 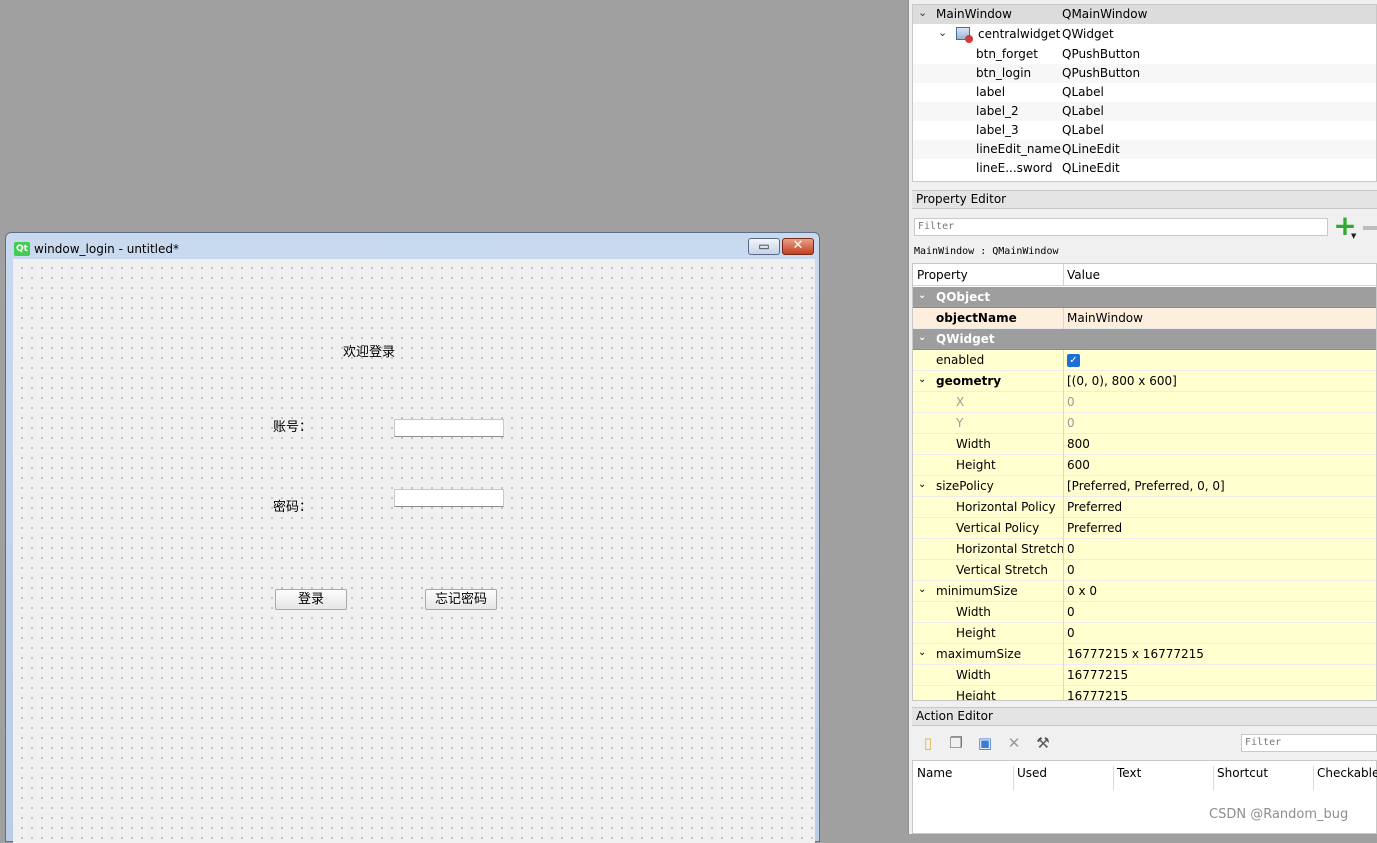 What do you see at coordinates (1144, 54) in the screenshot?
I see `inspector-row-child: btn_forget QPushButton` at bounding box center [1144, 54].